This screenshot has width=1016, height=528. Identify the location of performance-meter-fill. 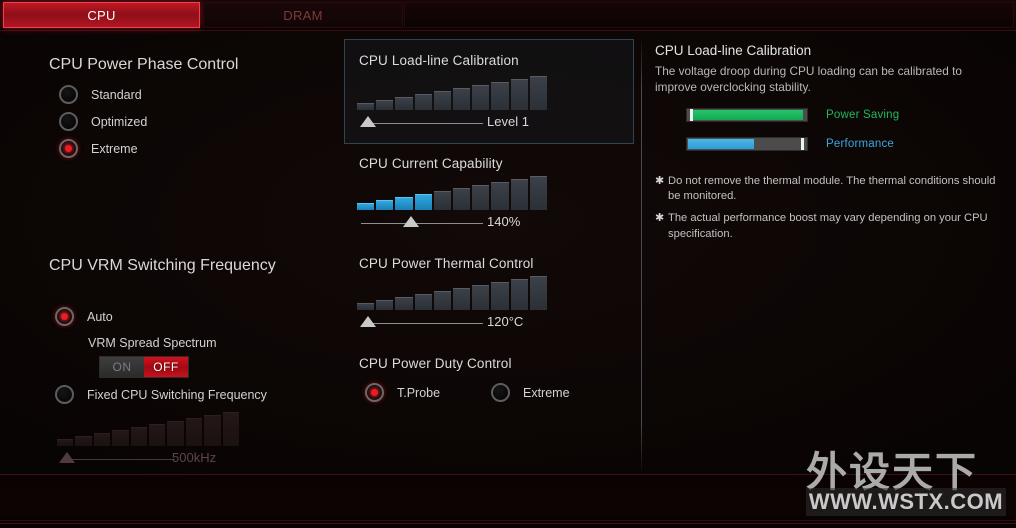
(721, 144).